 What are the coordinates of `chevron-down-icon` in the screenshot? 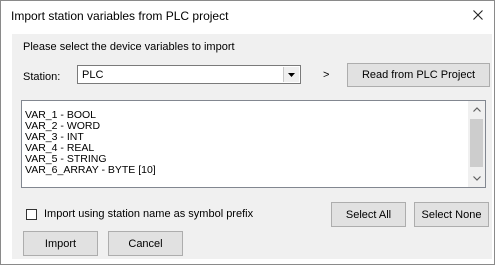 It's located at (291, 74).